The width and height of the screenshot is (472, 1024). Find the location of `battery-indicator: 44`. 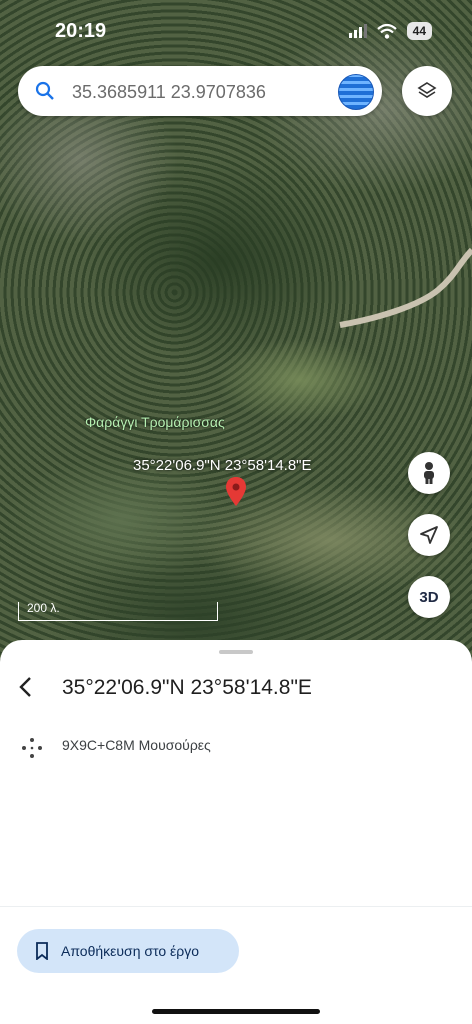

battery-indicator: 44 is located at coordinates (419, 31).